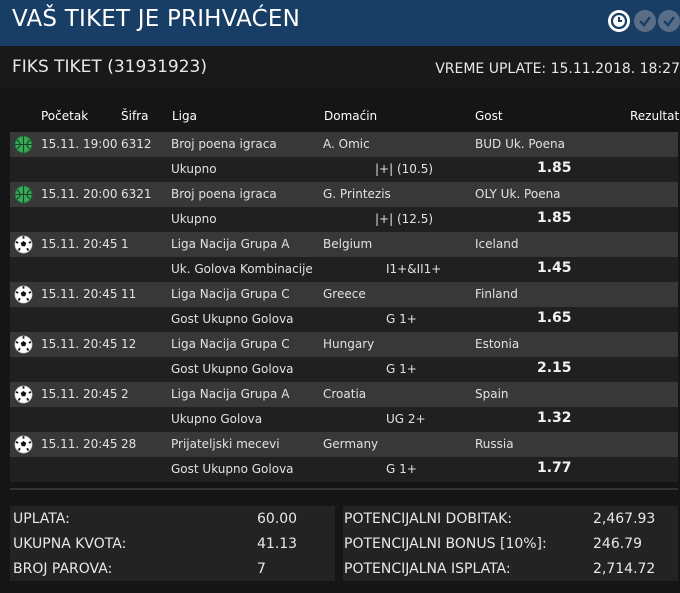 The height and width of the screenshot is (593, 680). I want to click on summary-label: UPLATA:, so click(41, 519).